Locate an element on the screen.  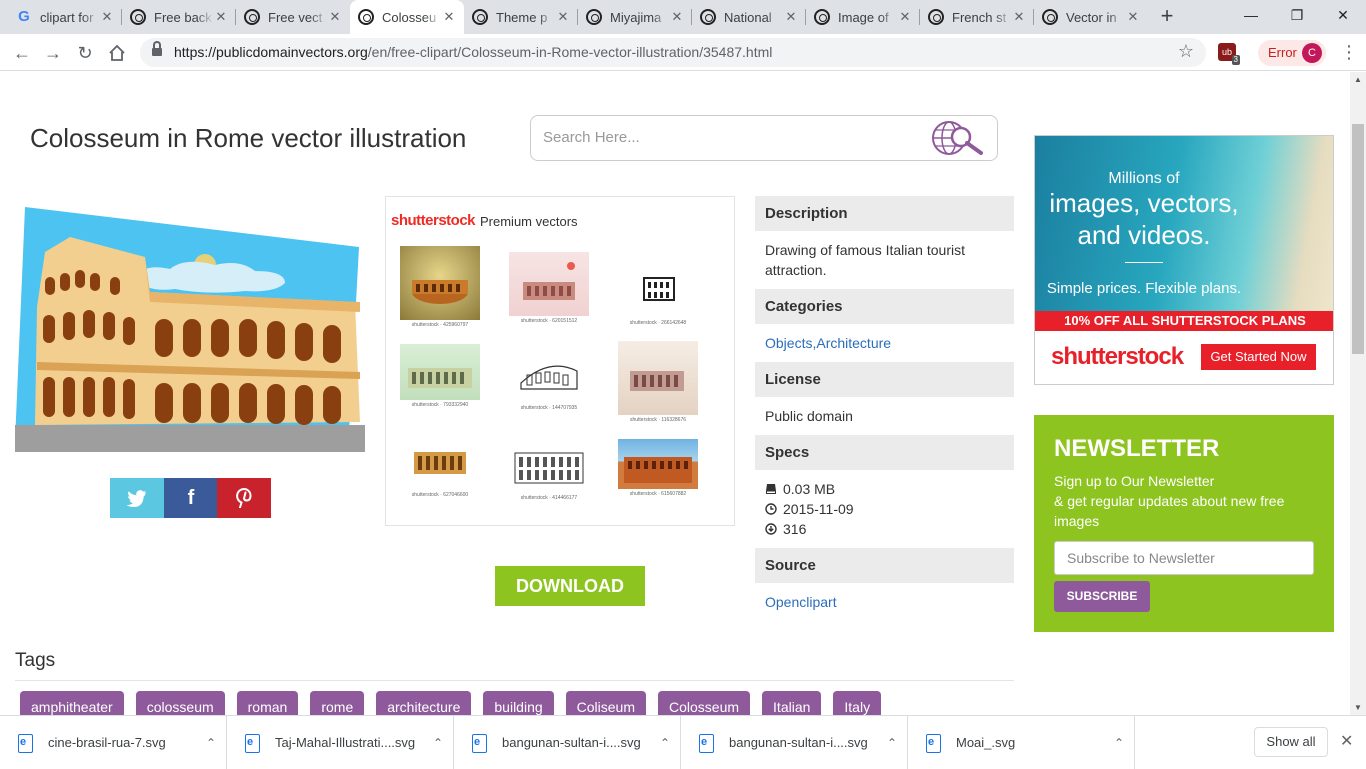
tab-1: Free back ✕ is located at coordinates (179, 17).